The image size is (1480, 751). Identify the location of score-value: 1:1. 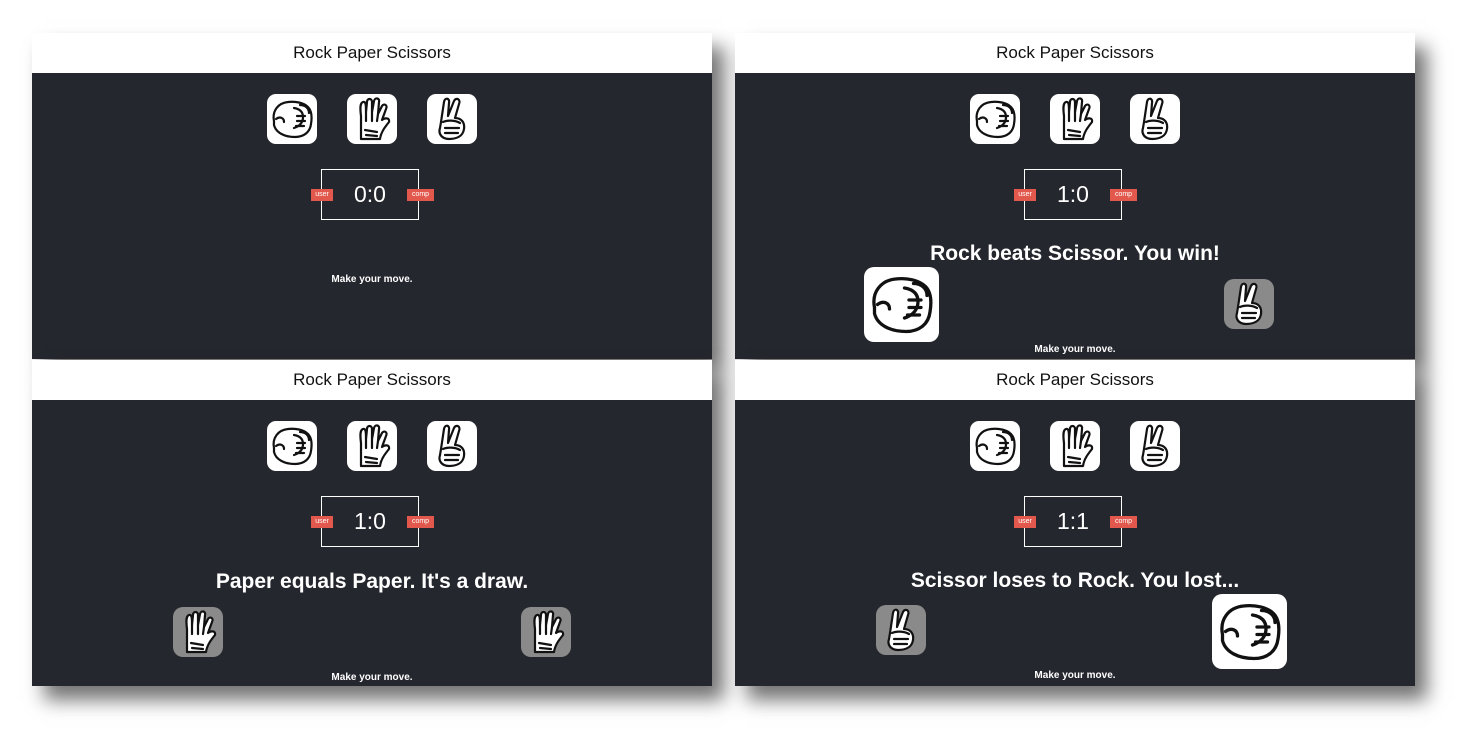
(1073, 521).